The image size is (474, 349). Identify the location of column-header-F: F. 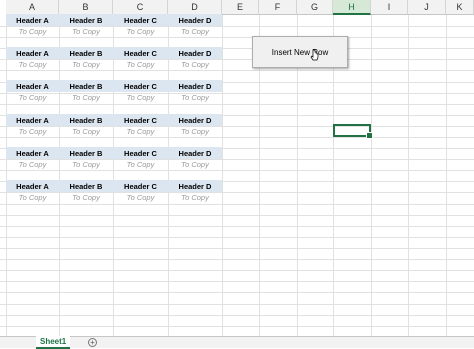
(278, 7).